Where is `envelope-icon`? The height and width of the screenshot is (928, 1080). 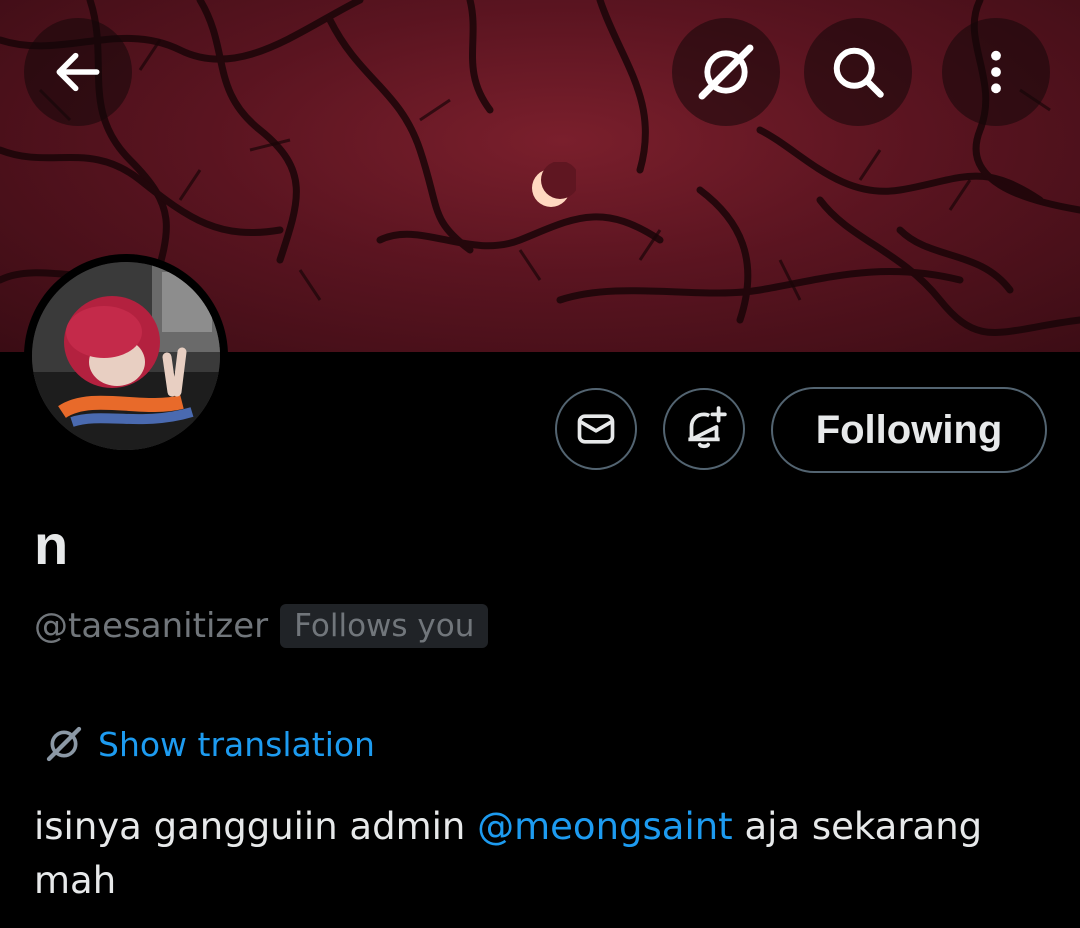 envelope-icon is located at coordinates (596, 429).